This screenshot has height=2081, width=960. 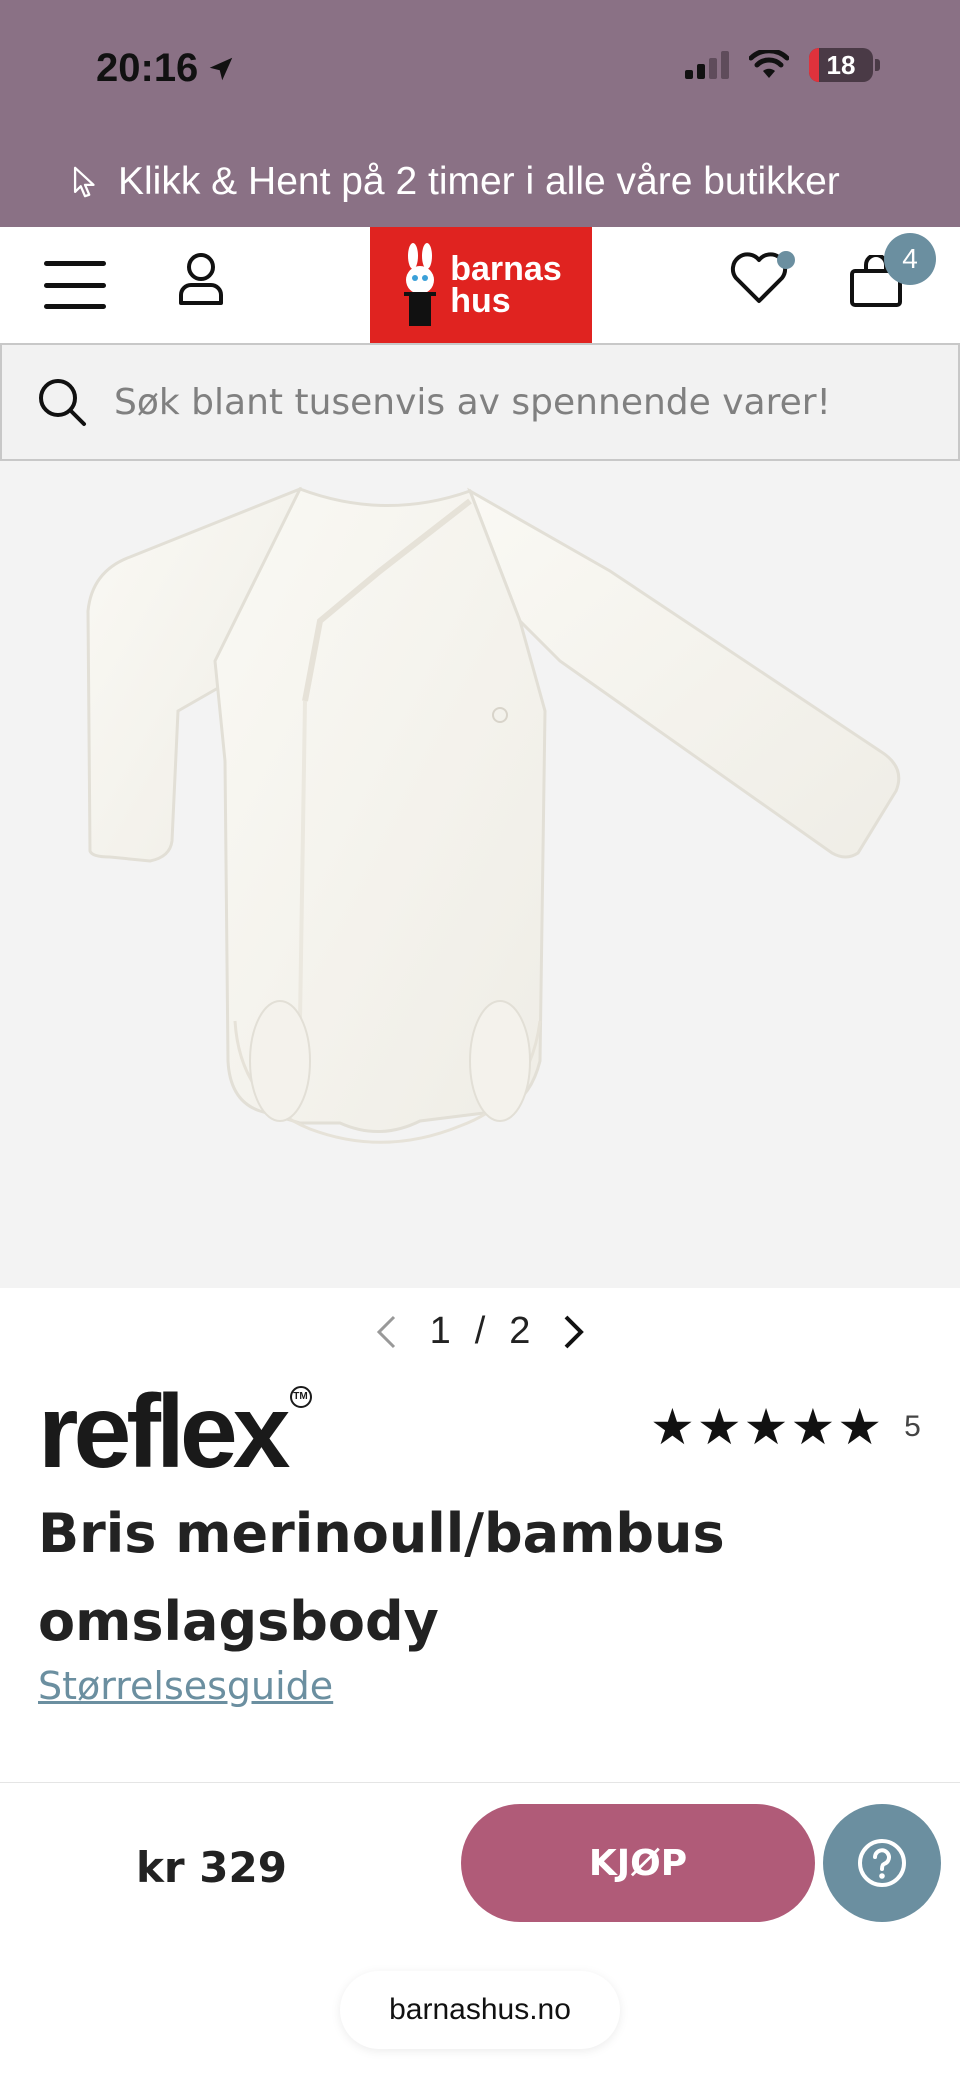 I want to click on rating-stars: ★★★★★, so click(x=767, y=1427).